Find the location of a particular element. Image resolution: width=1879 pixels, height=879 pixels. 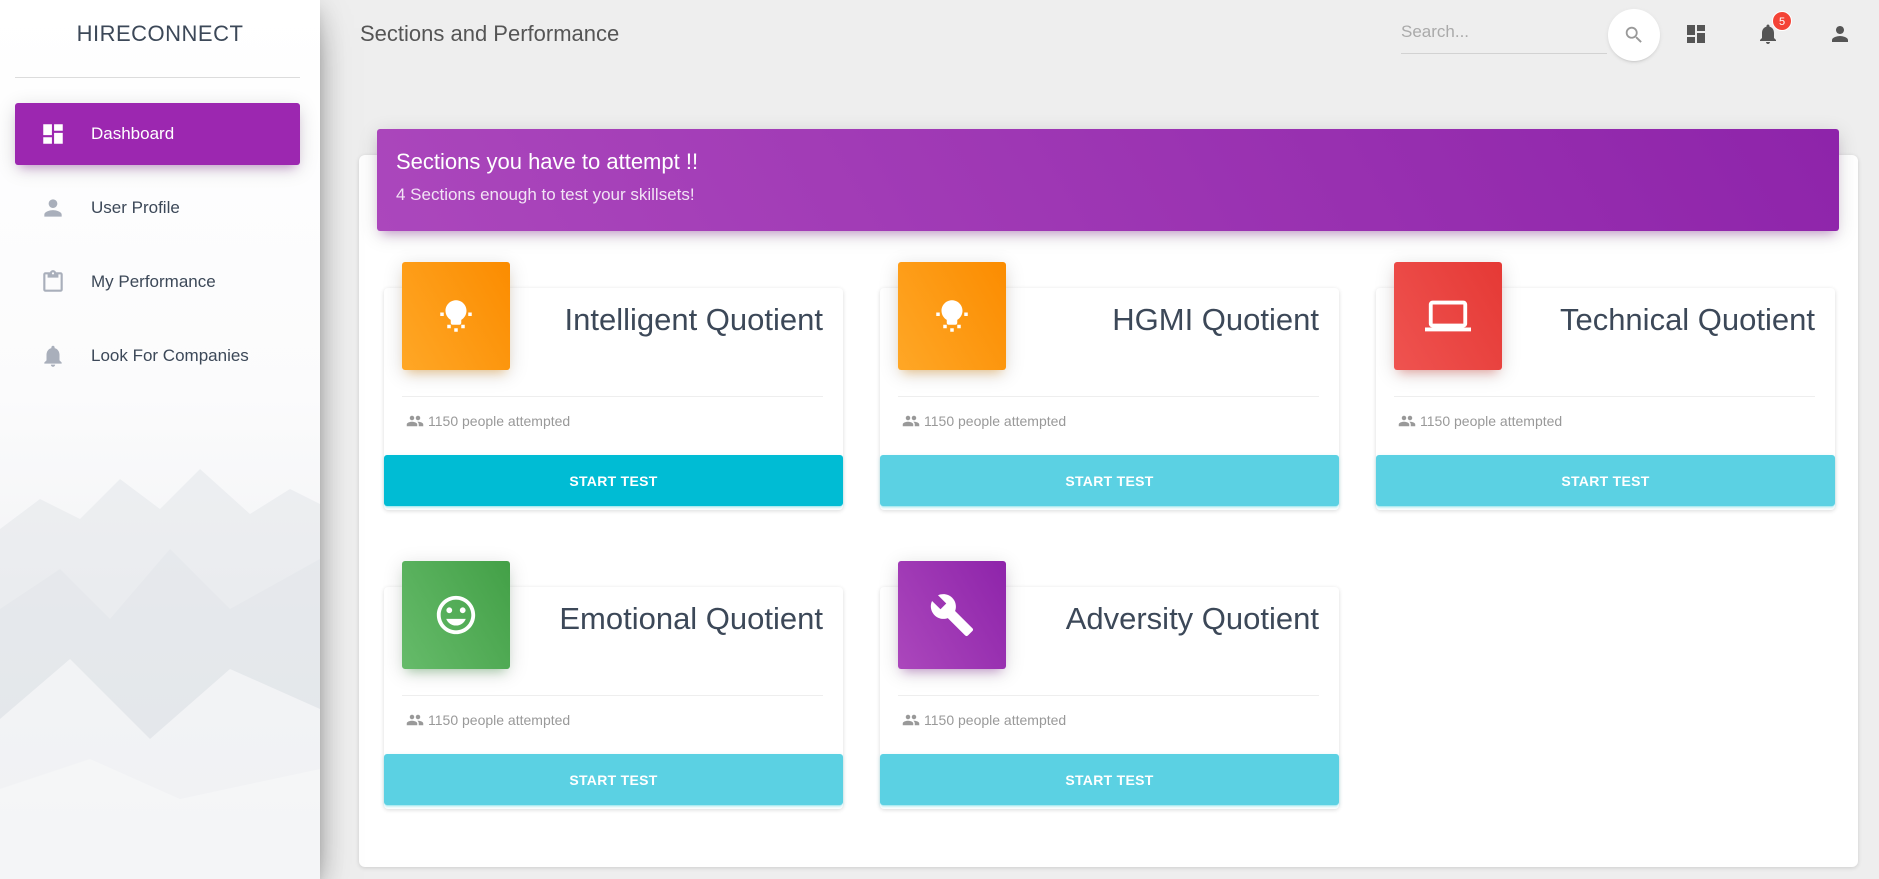

notifications-button: 5 is located at coordinates (1772, 30).